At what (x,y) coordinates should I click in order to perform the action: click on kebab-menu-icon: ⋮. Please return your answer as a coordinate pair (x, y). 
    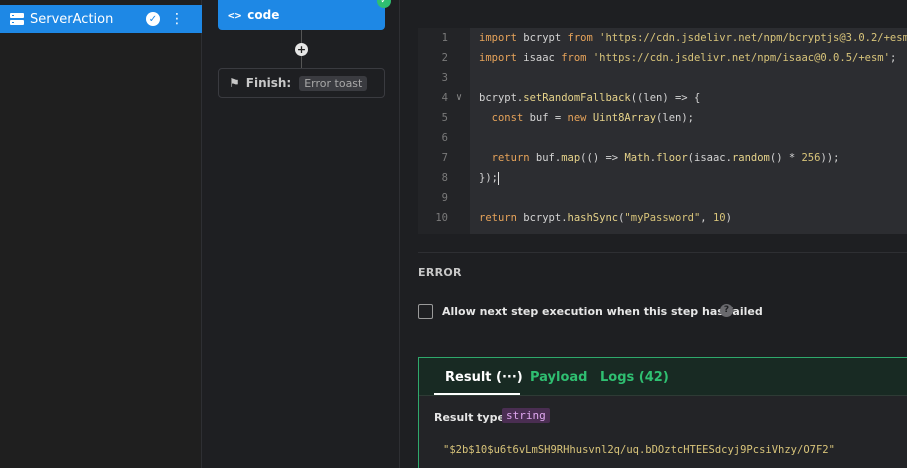
    Looking at the image, I should click on (177, 19).